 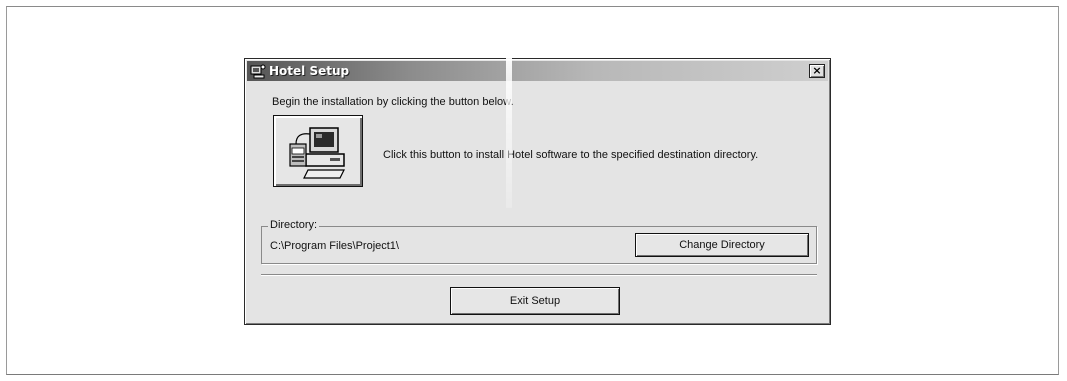 What do you see at coordinates (334, 246) in the screenshot?
I see `directory-path: C:\Program Files\Project1\` at bounding box center [334, 246].